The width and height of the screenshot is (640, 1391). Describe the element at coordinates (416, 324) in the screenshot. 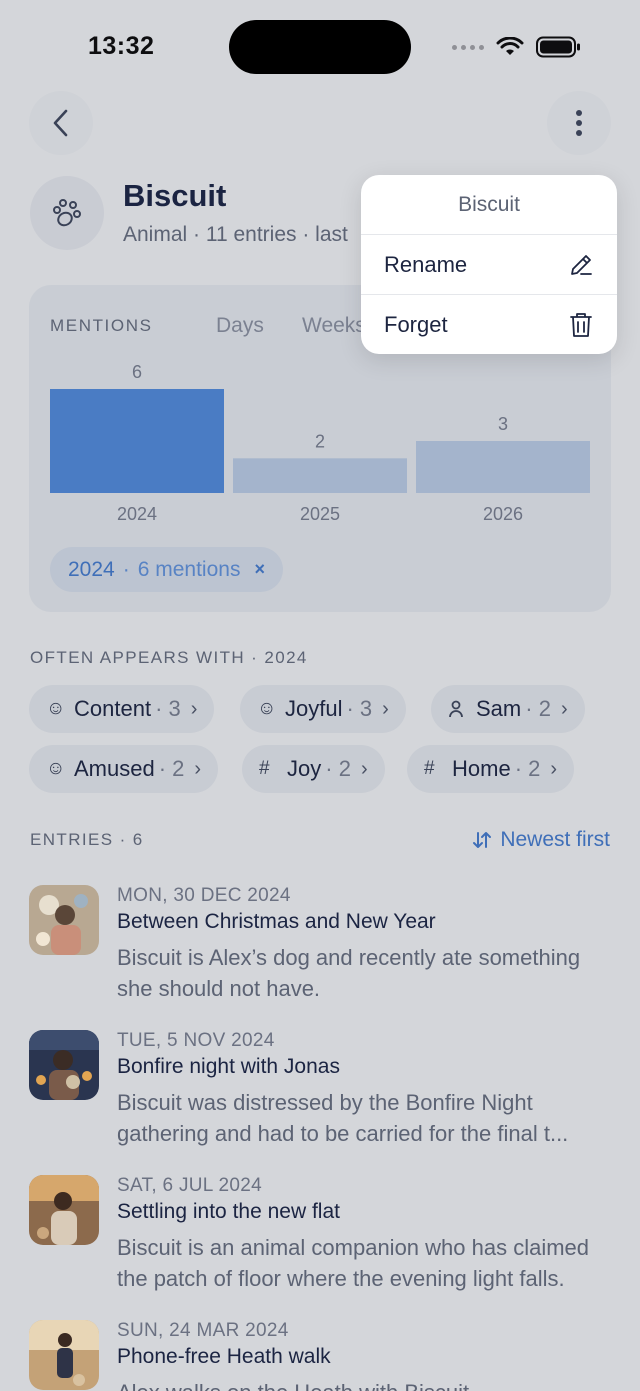

I see `forget-label: Forget` at that location.